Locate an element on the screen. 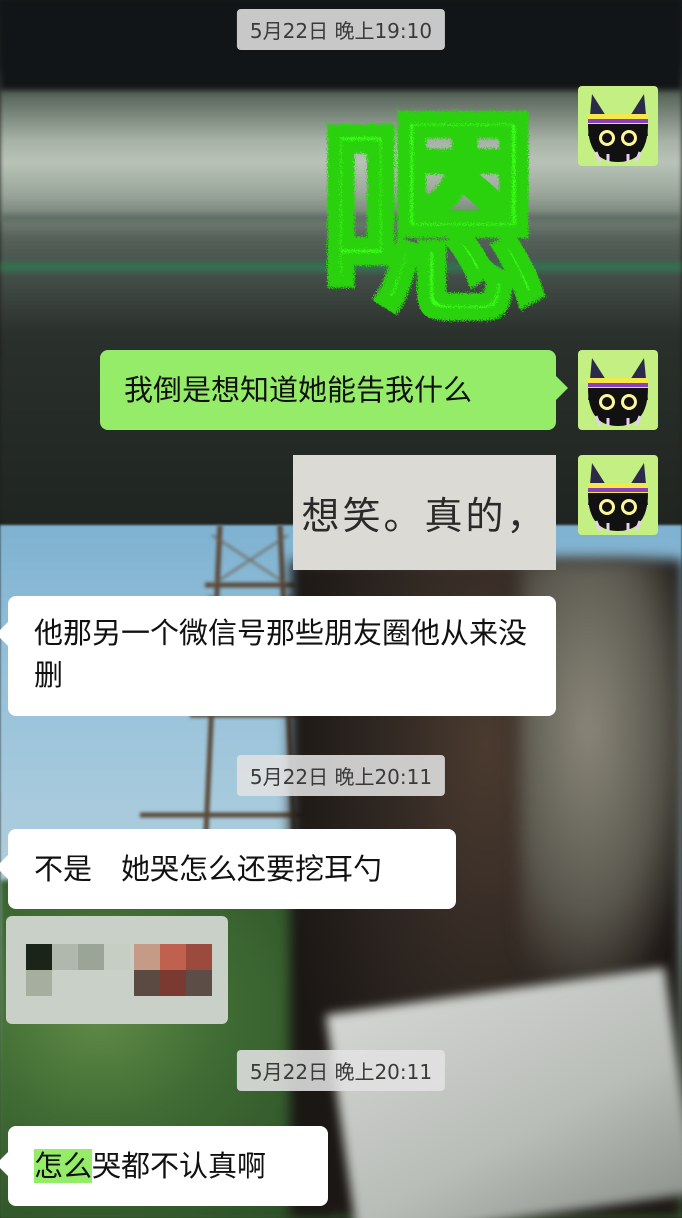 Image resolution: width=682 pixels, height=1218 pixels. incoming-message-bubble: 不是 她哭怎么还要挖耳勺 is located at coordinates (228, 869).